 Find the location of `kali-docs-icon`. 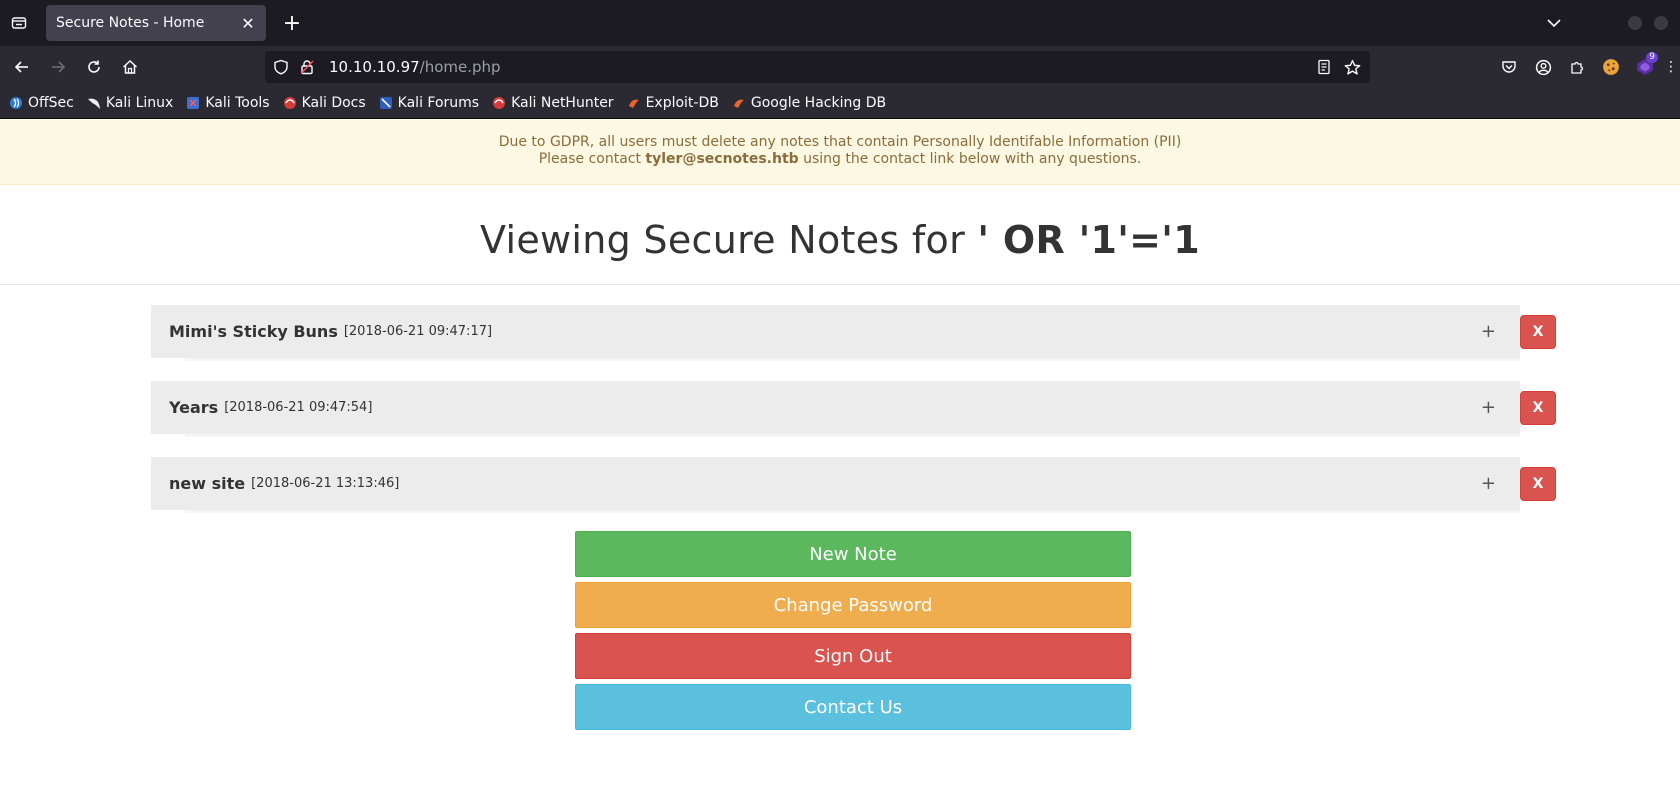

kali-docs-icon is located at coordinates (290, 103).